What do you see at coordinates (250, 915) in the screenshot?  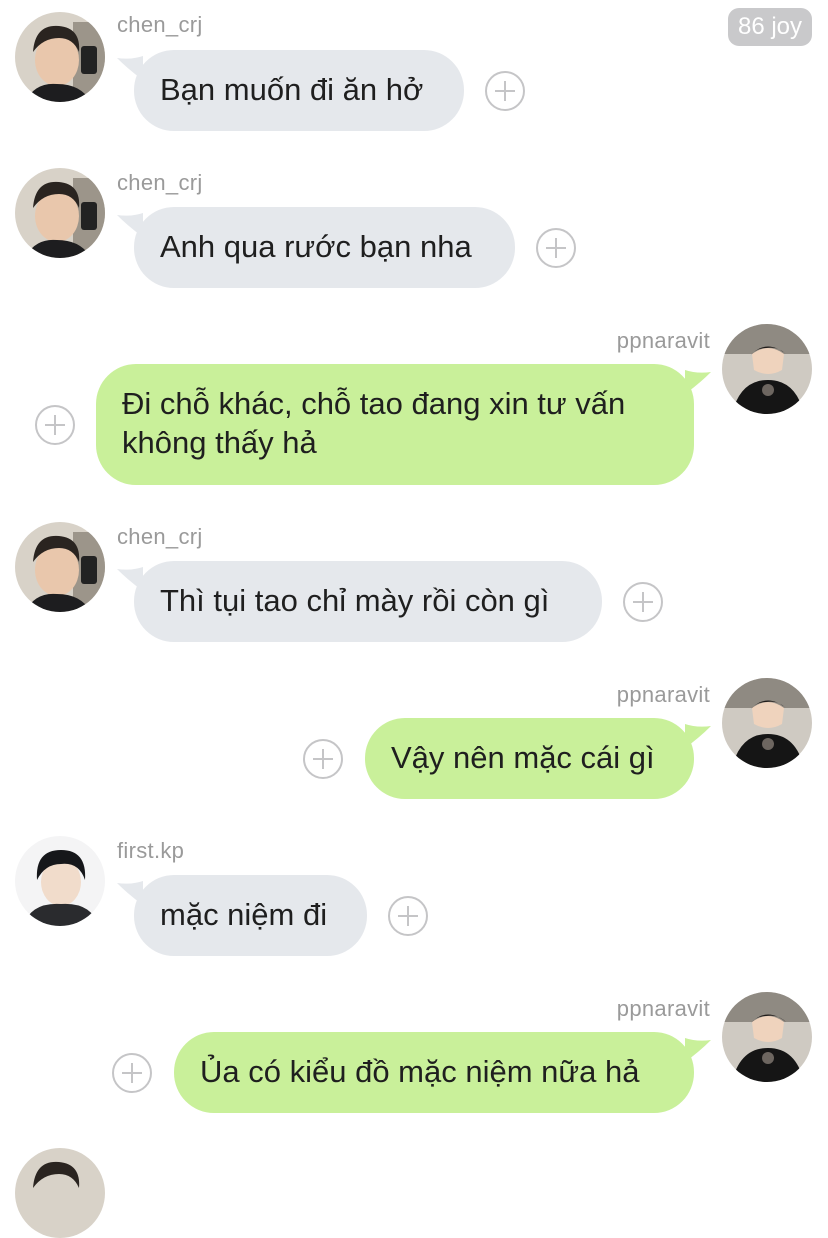 I see `message-bubble: mặc niệm đi` at bounding box center [250, 915].